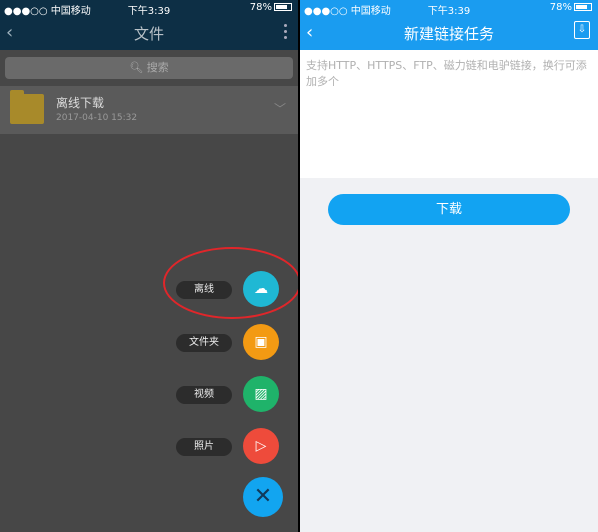  I want to click on nav-bar: ‹ 新建链接任务 ⇩, so click(449, 33).